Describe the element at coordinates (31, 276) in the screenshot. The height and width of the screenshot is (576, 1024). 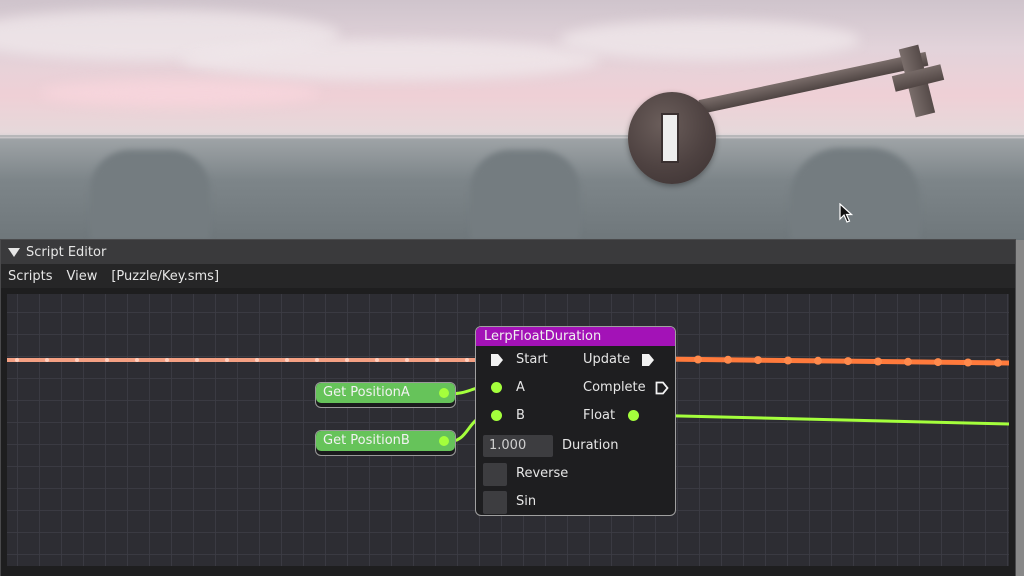
I see `menu-scripts: Scripts` at that location.